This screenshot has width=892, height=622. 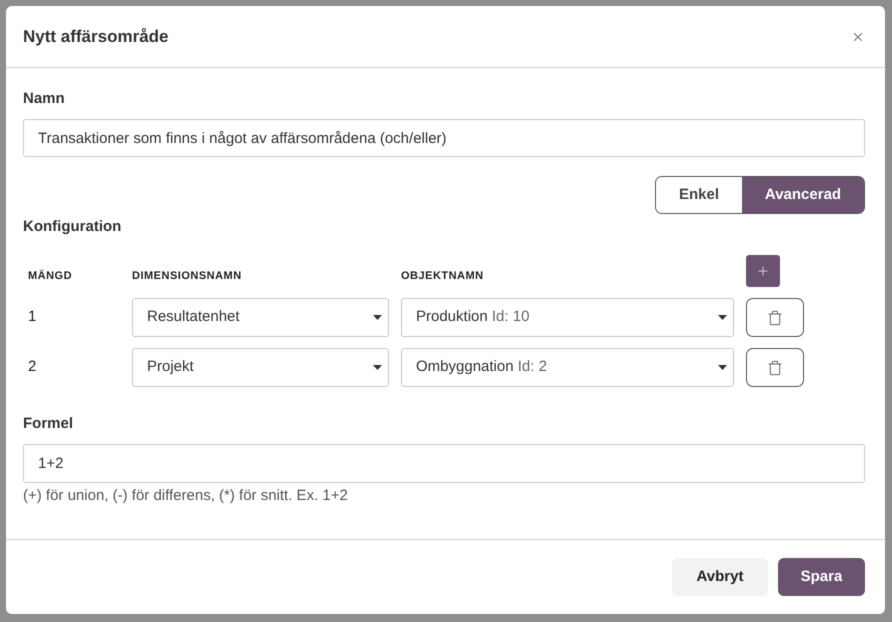 I want to click on set-number: 1, so click(x=32, y=317).